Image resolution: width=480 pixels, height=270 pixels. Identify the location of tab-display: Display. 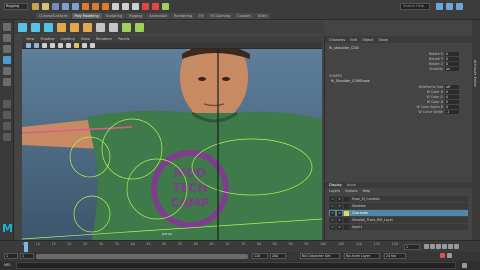
(335, 185).